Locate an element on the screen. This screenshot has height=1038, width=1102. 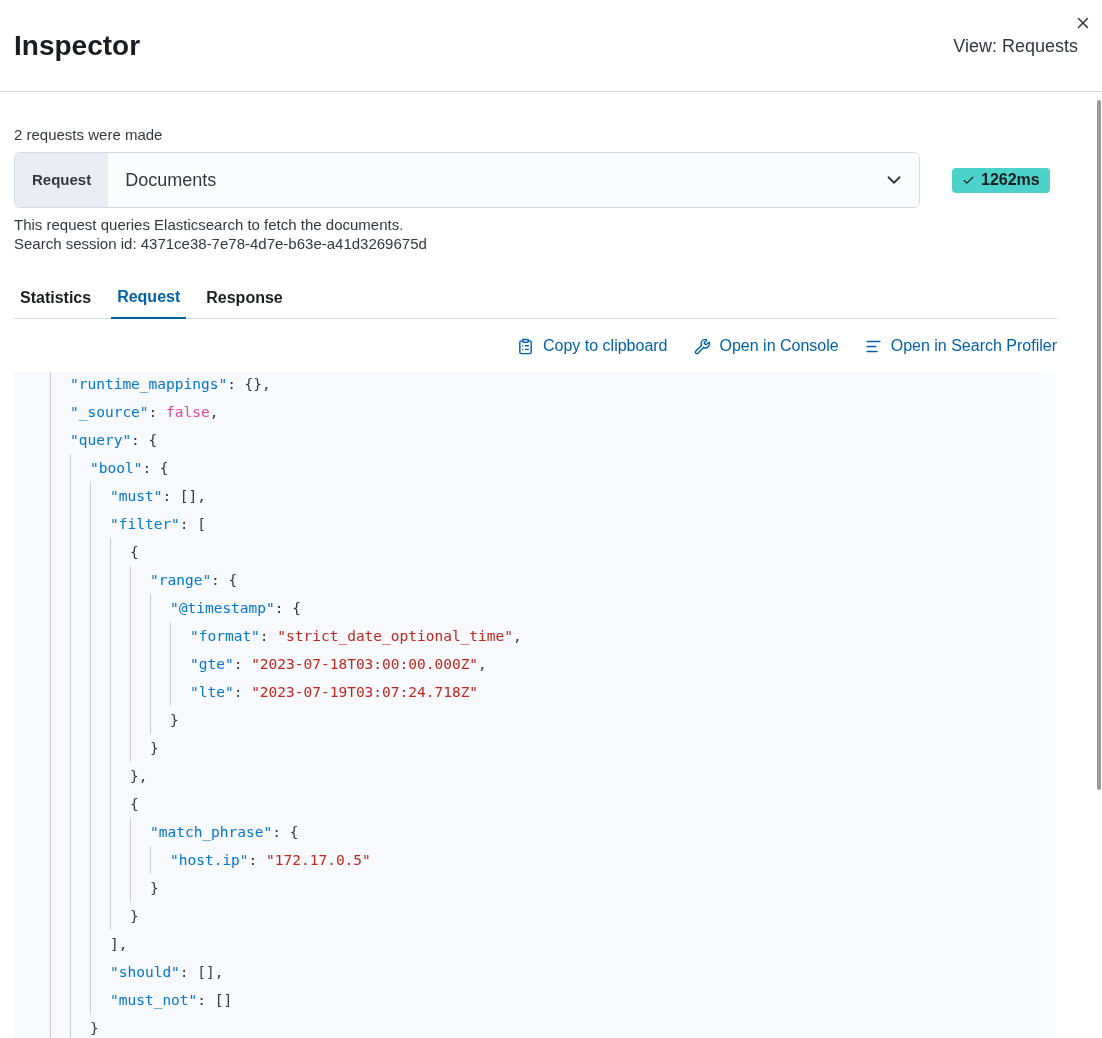
session-id: Search session id: 4371ce38-7e78-4d7e-b63e-a41d3269675d is located at coordinates (221, 244).